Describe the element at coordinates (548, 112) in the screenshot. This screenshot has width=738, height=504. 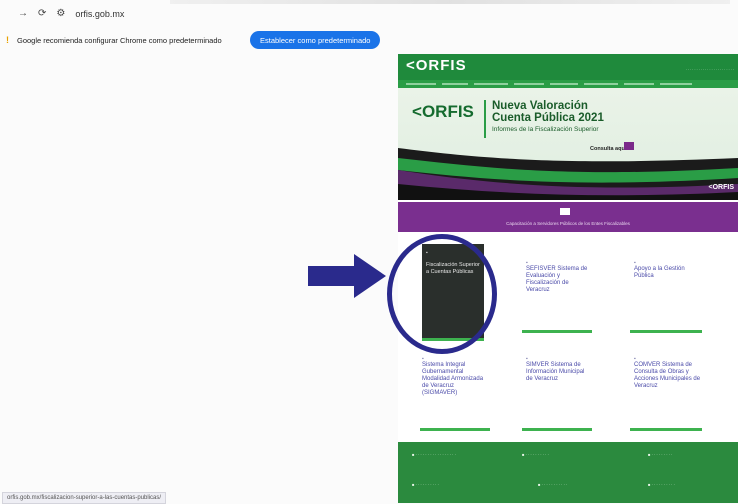
I see `banner-title: Nueva Valoración Cuenta Pública 2021` at that location.